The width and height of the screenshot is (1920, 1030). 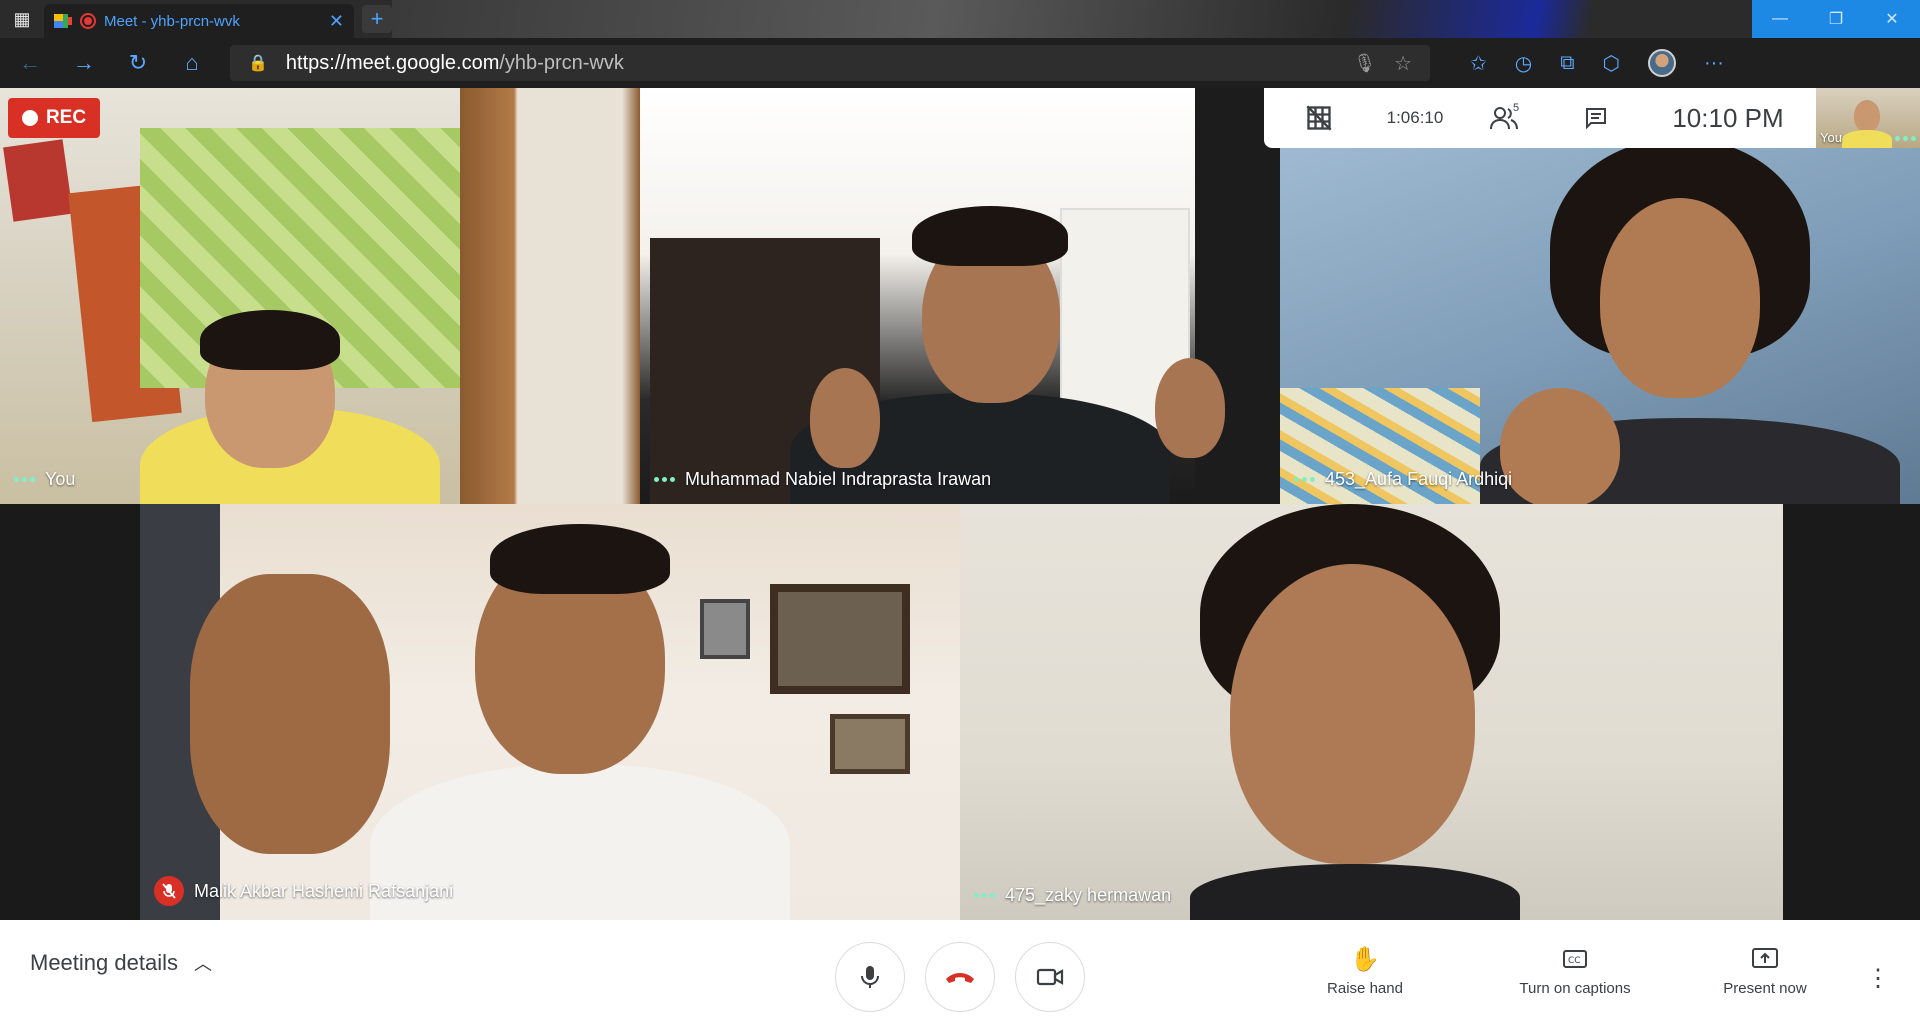 What do you see at coordinates (1765, 988) in the screenshot?
I see `present-now-label: Present now` at bounding box center [1765, 988].